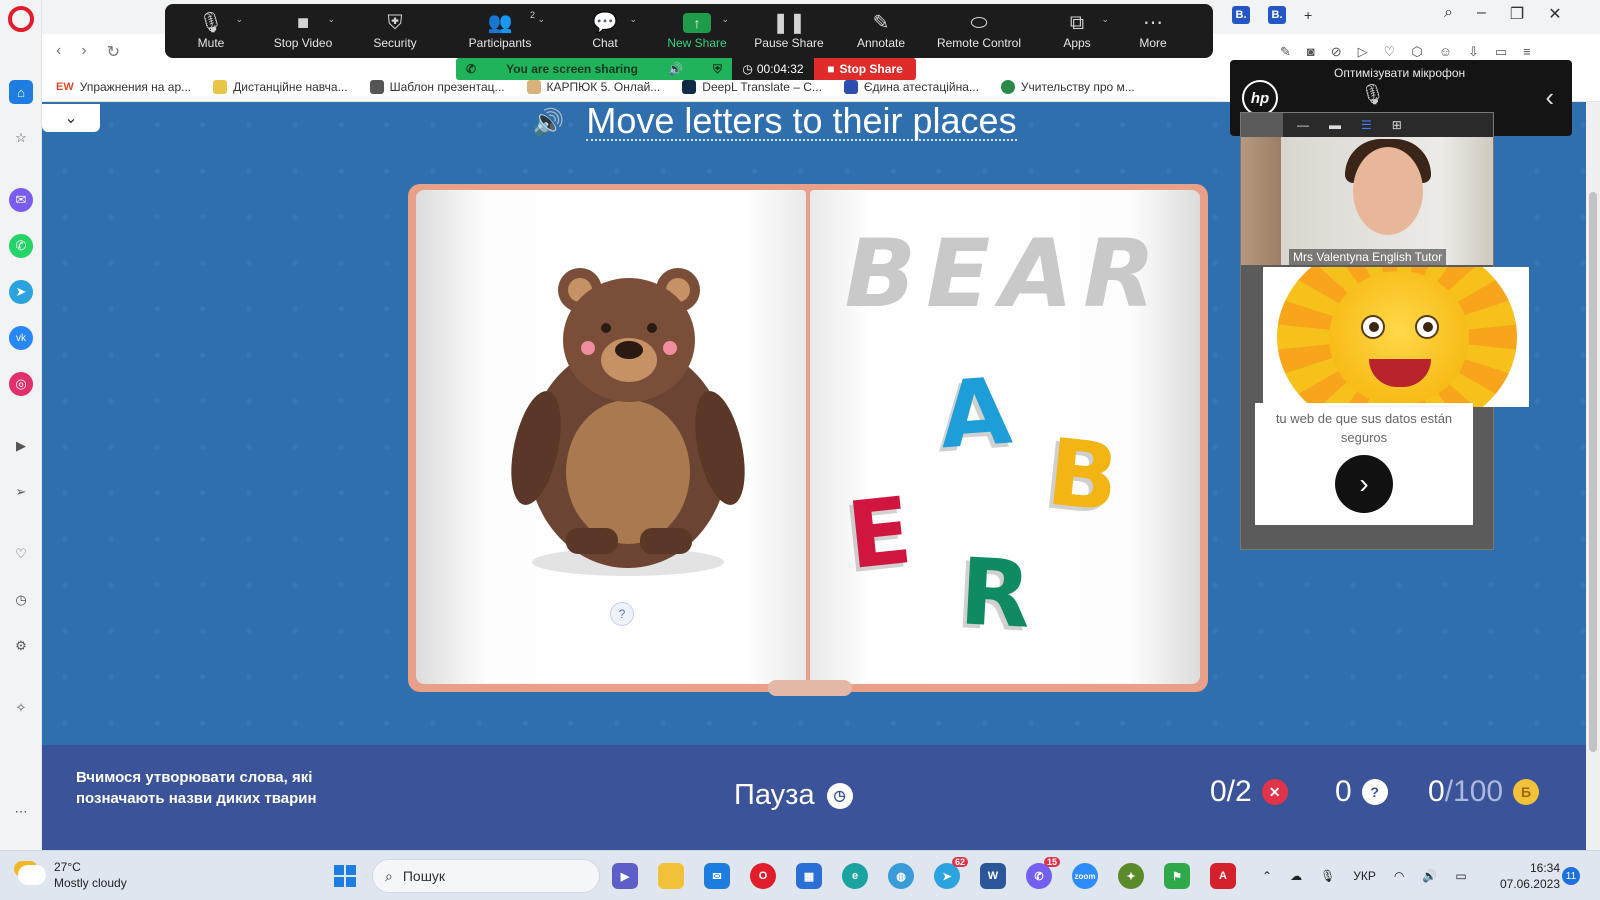 The image size is (1600, 900). What do you see at coordinates (1296, 876) in the screenshot?
I see `cloud-icon: ☁` at bounding box center [1296, 876].